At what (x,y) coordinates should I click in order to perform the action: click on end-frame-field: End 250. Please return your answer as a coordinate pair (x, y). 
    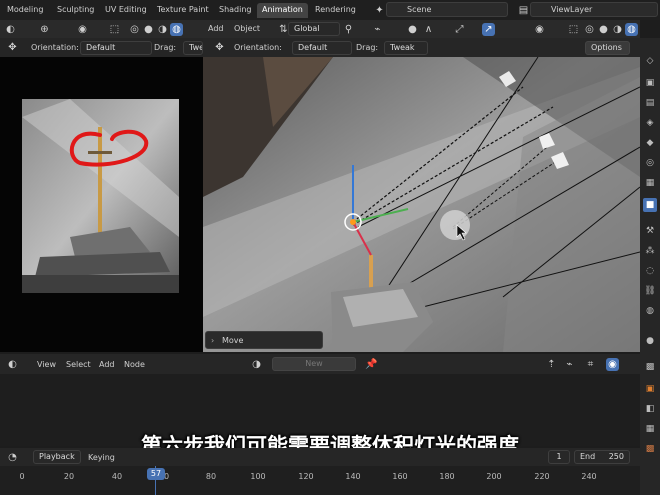
    Looking at the image, I should click on (602, 457).